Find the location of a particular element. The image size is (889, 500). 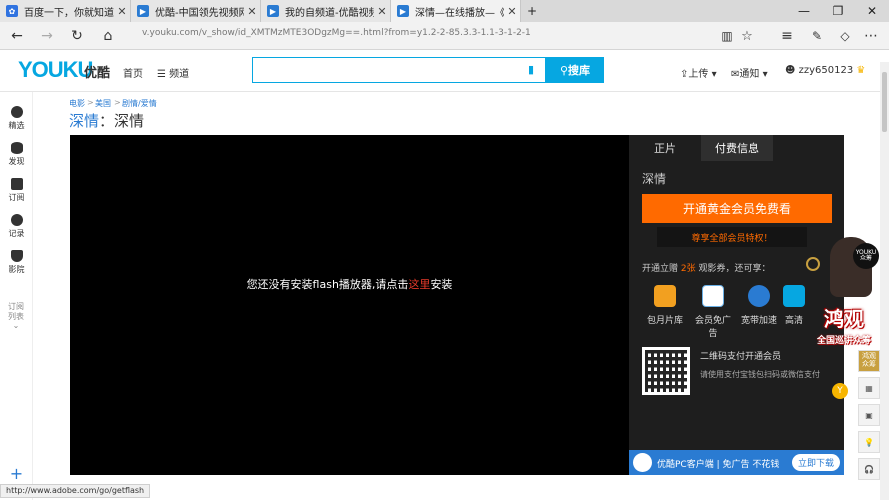

vip-privilege-text: 尊享全部会员特权！ is located at coordinates (732, 237).